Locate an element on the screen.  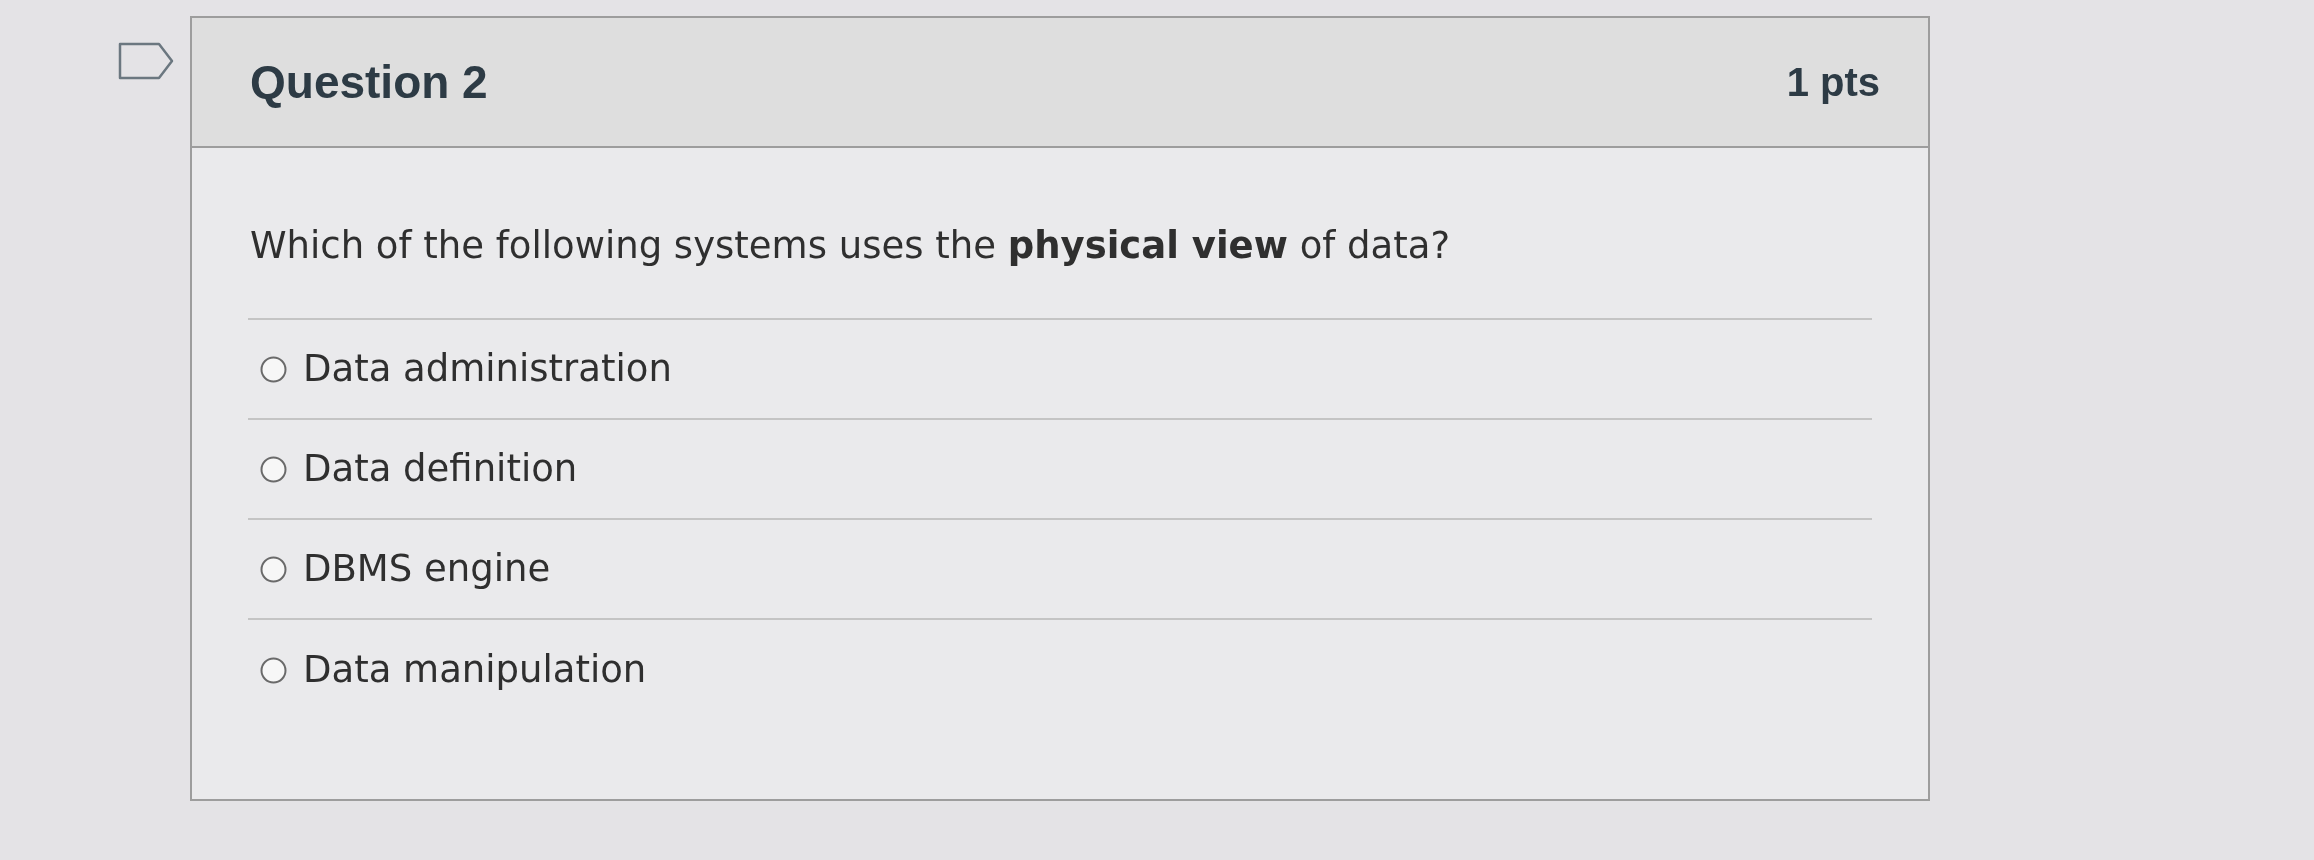
option-label: Data definition is located at coordinates (440, 469).